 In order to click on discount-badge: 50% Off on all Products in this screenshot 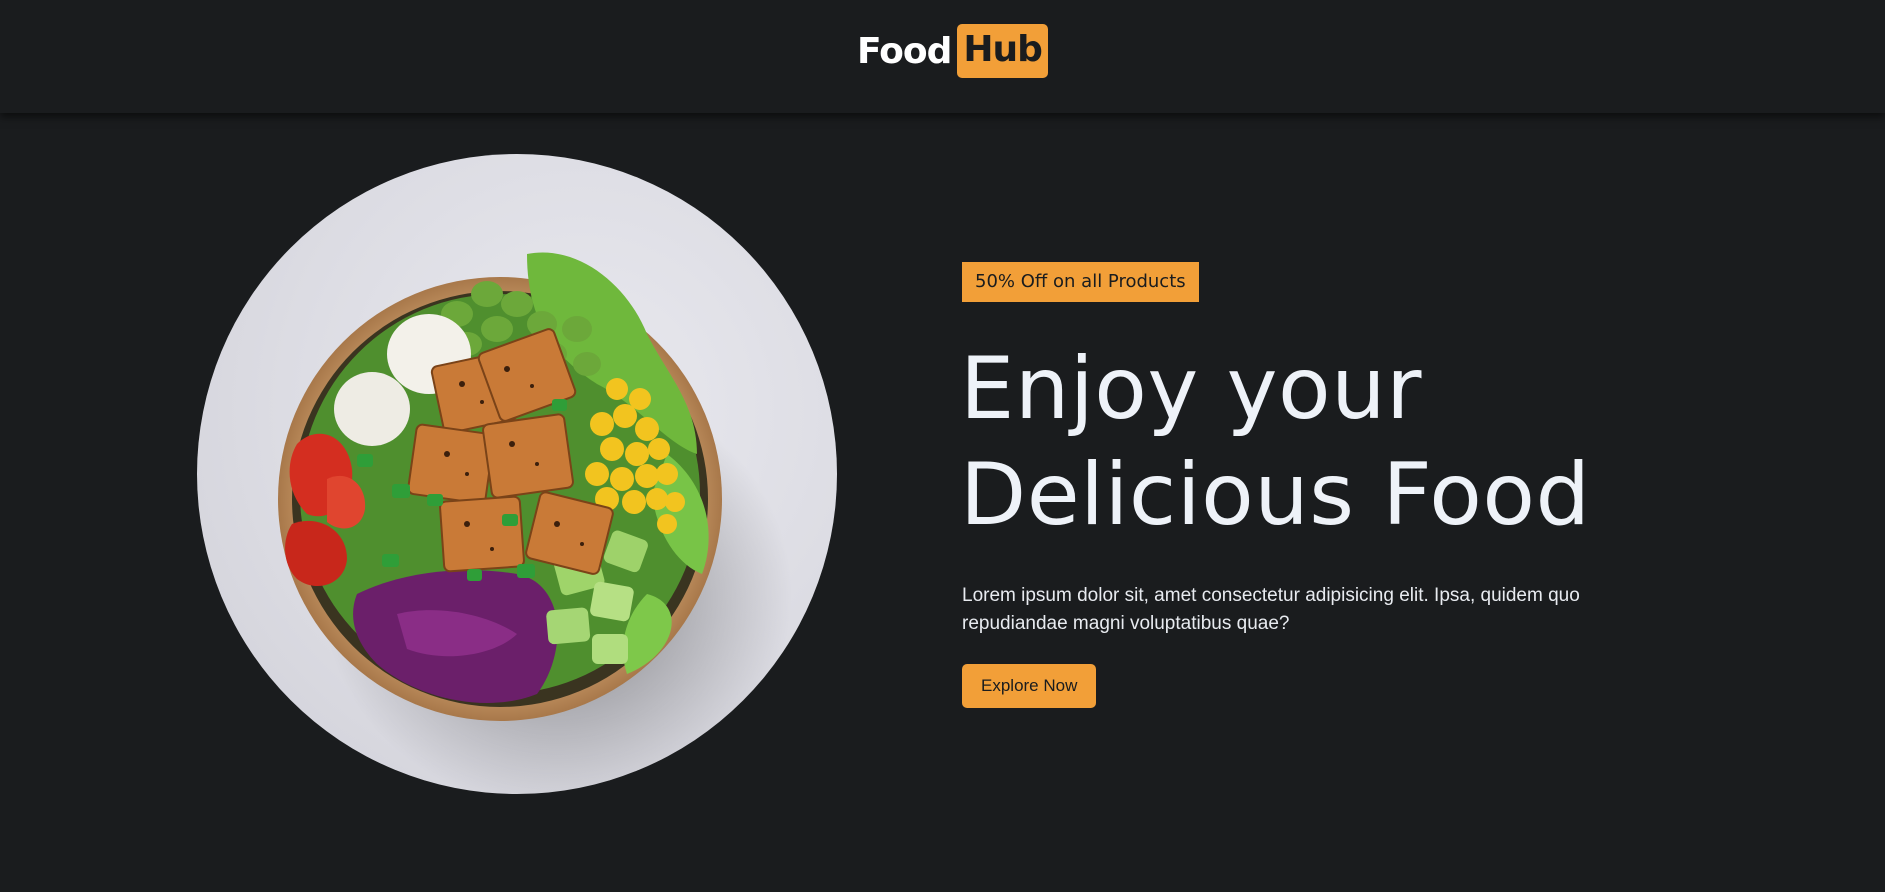, I will do `click(1080, 282)`.